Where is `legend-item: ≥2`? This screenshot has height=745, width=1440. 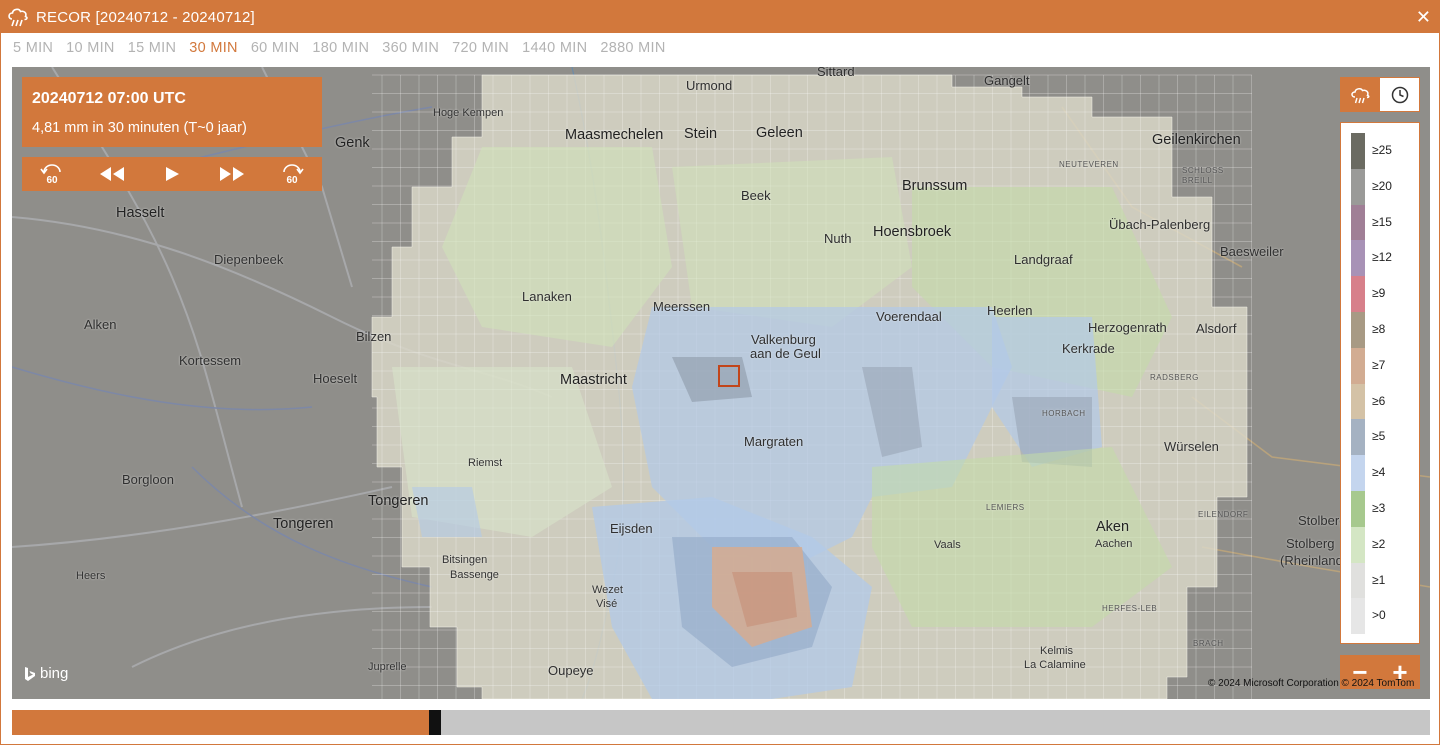 legend-item: ≥2 is located at coordinates (1381, 544).